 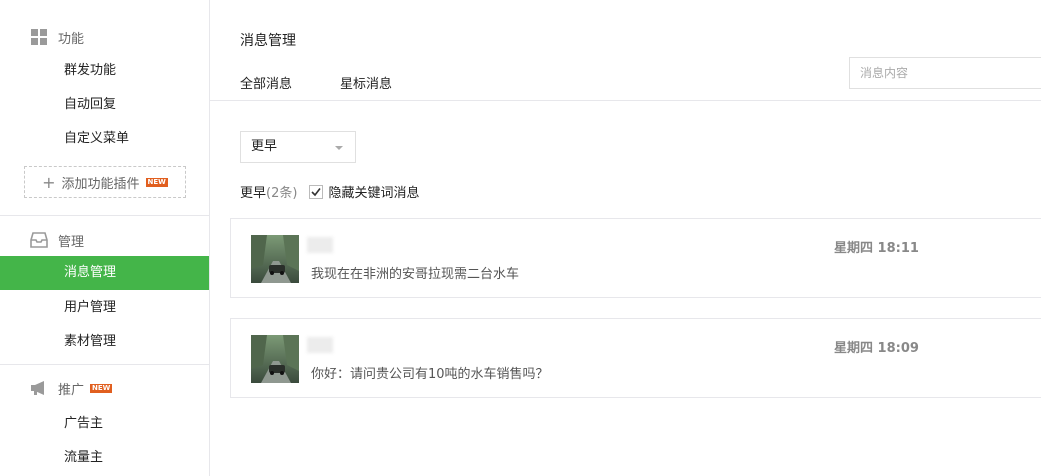 What do you see at coordinates (100, 184) in the screenshot?
I see `add-plugin-label: 添加功能插件` at bounding box center [100, 184].